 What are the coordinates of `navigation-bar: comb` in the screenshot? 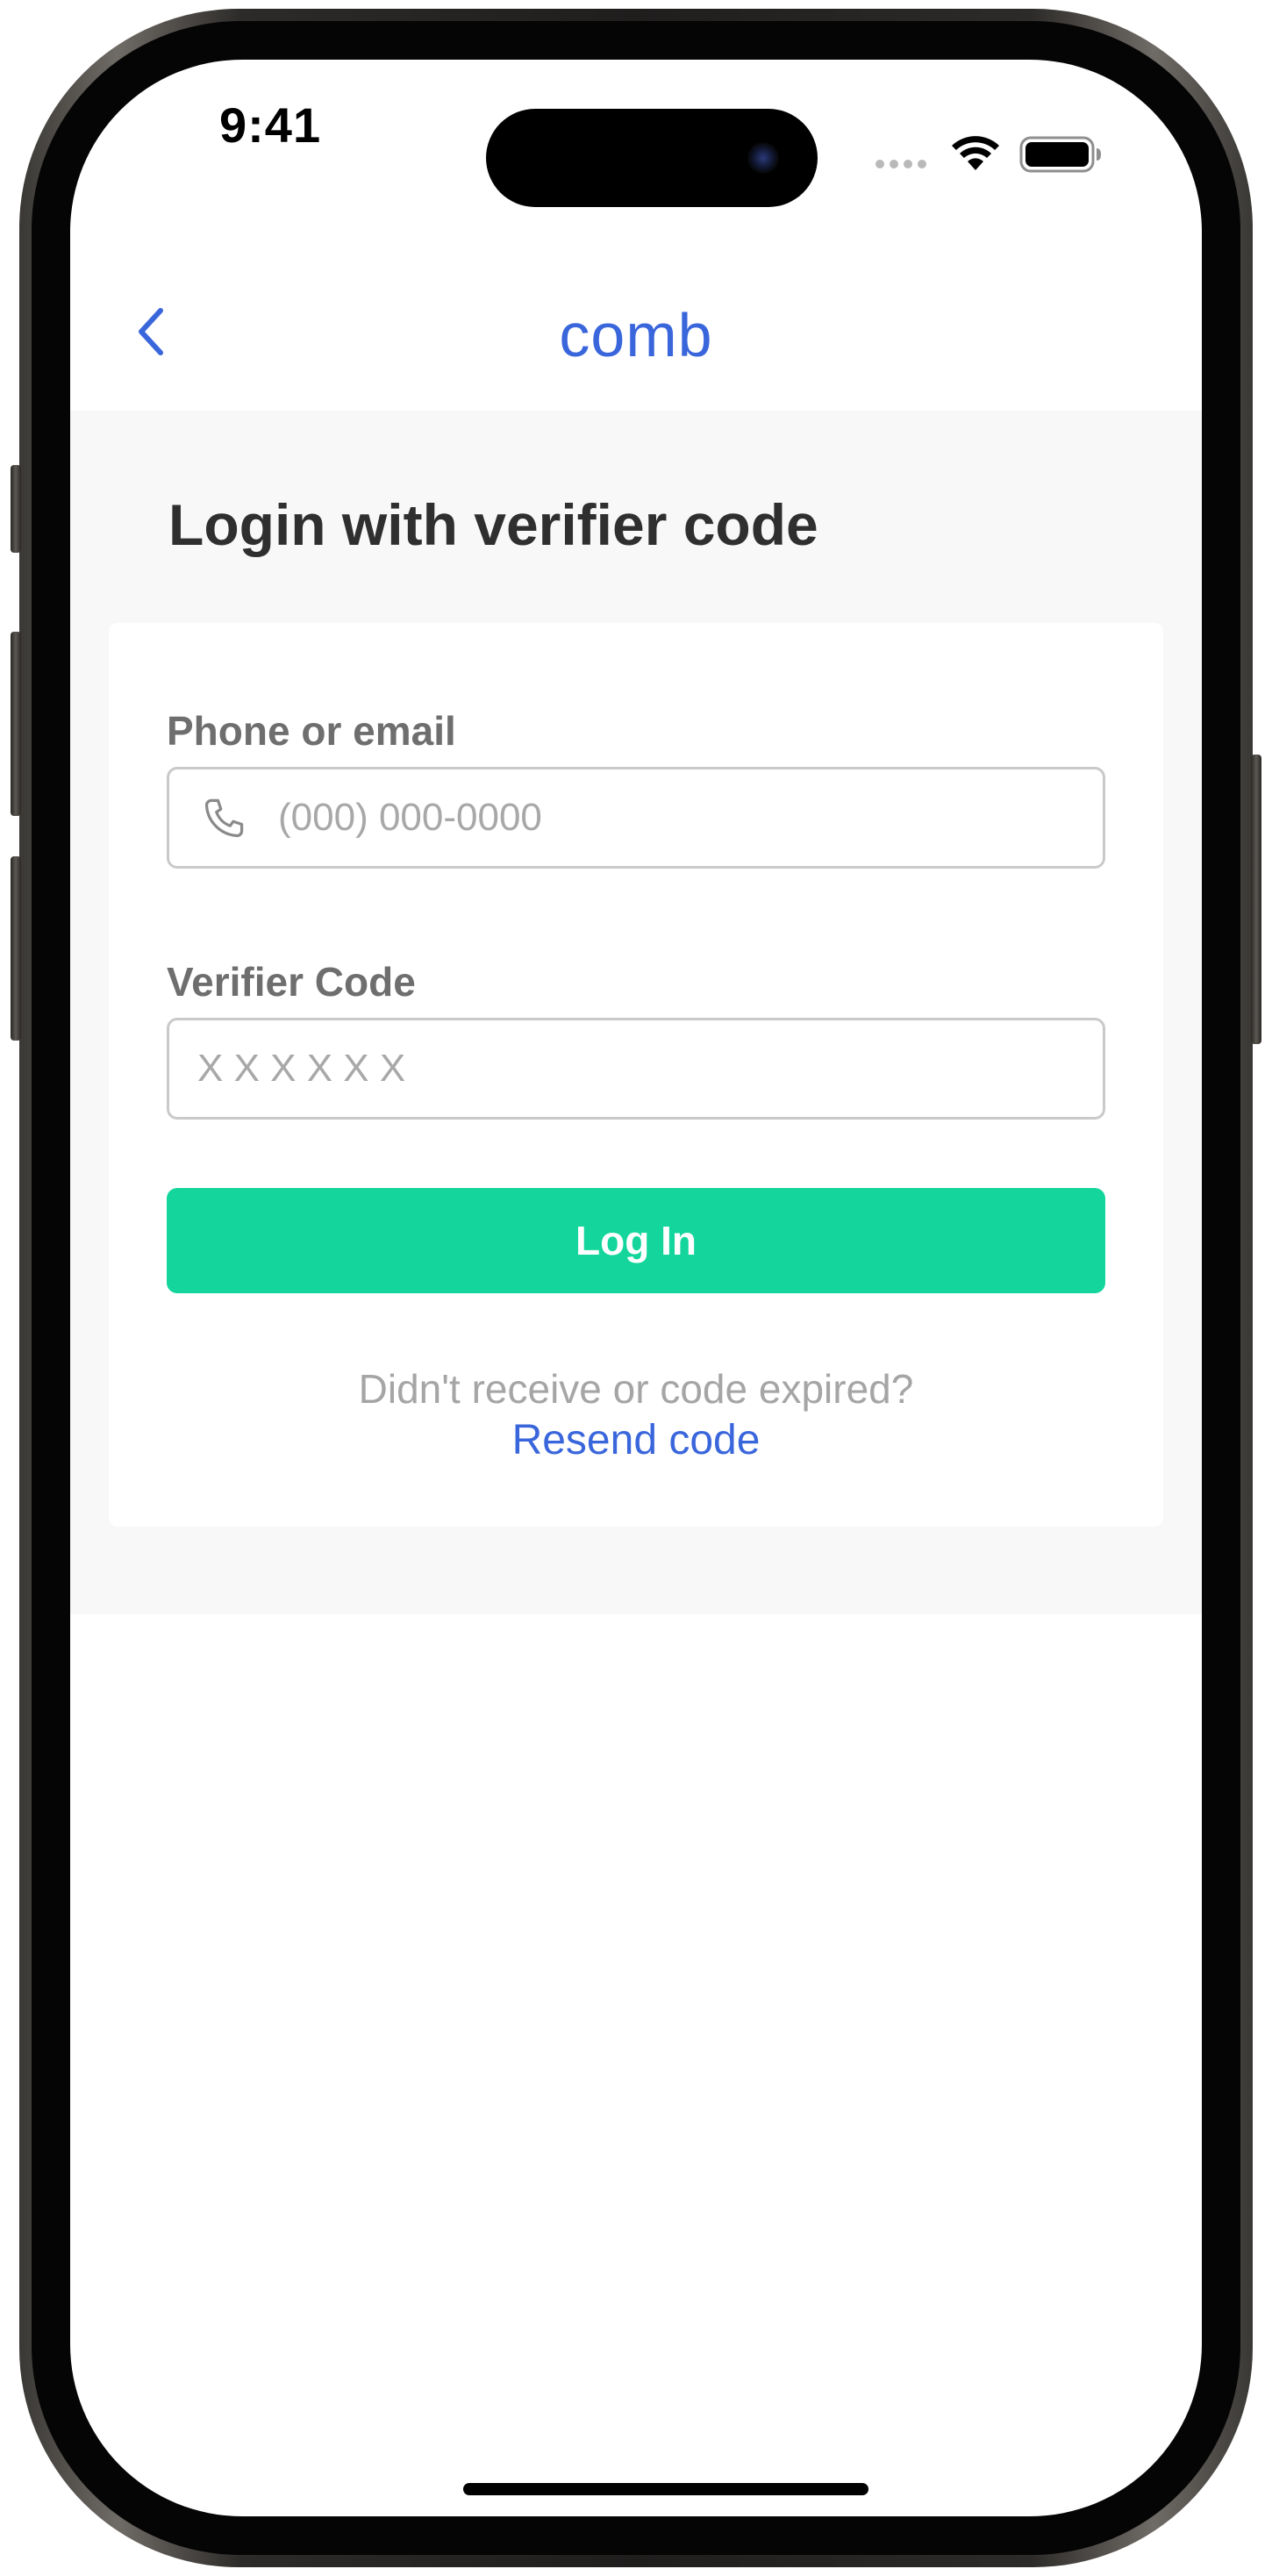 It's located at (636, 332).